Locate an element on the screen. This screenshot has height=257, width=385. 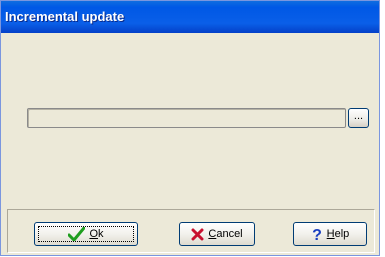
title-bar: Incremental update is located at coordinates (190, 17).